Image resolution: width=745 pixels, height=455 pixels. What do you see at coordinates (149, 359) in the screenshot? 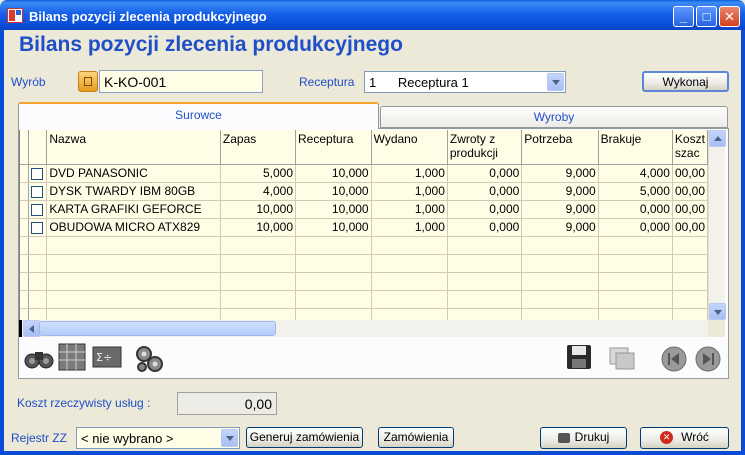
I see `gears-icon` at bounding box center [149, 359].